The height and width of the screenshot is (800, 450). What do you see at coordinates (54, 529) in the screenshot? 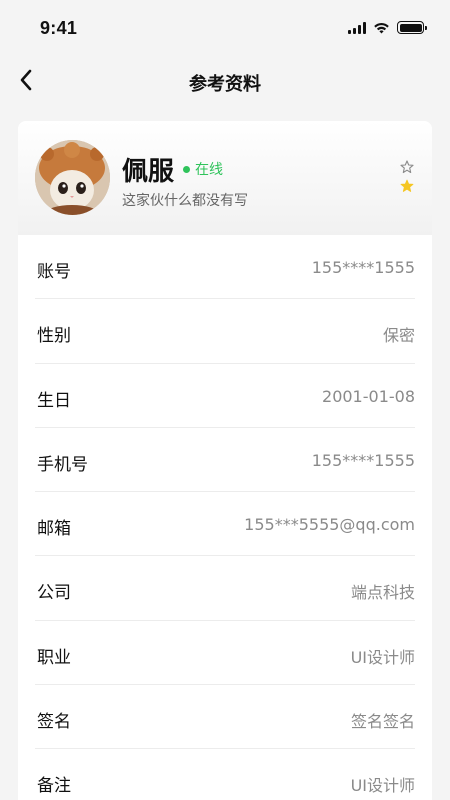
I see `info-label: 邮箱` at bounding box center [54, 529].